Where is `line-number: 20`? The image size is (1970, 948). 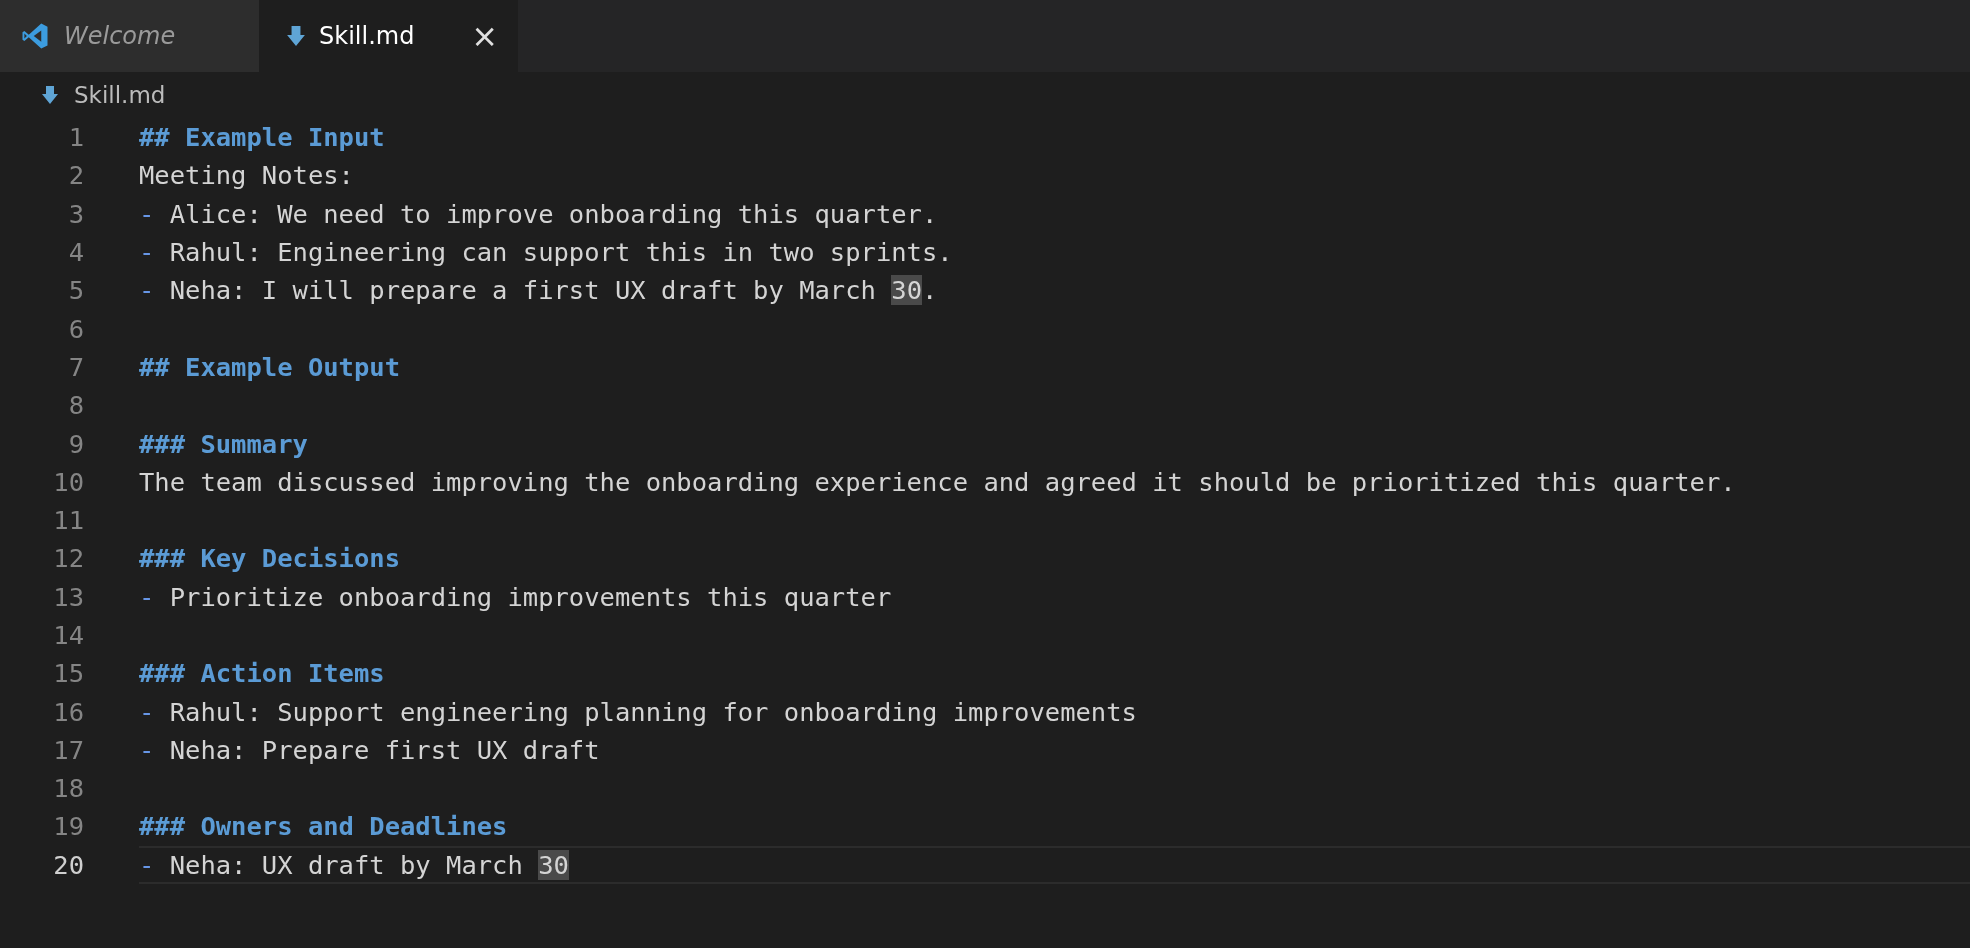
line-number: 20 is located at coordinates (68, 864).